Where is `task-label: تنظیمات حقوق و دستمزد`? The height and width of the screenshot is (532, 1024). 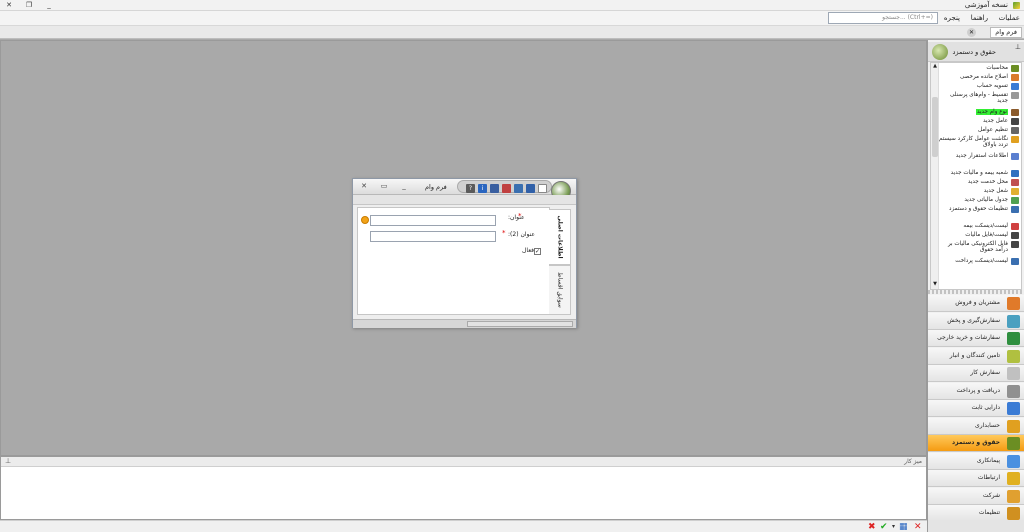
task-label: تنظیمات حقوق و دستمزد is located at coordinates (978, 209).